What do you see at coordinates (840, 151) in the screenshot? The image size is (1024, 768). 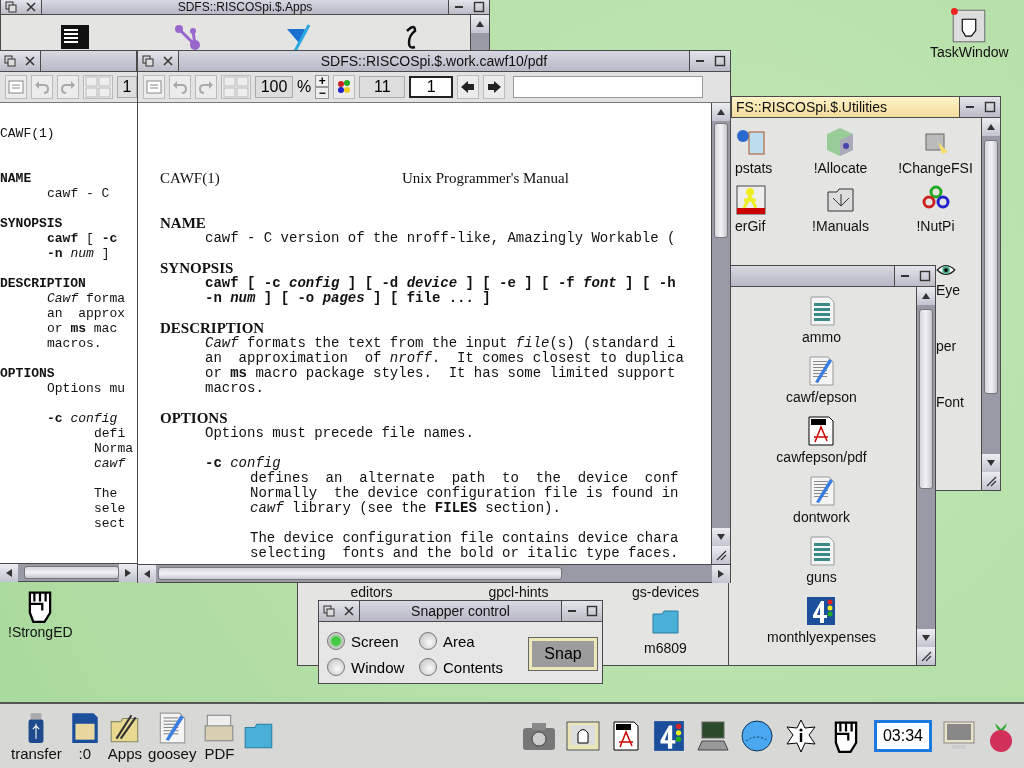 I see `app-item: !Allocate` at bounding box center [840, 151].